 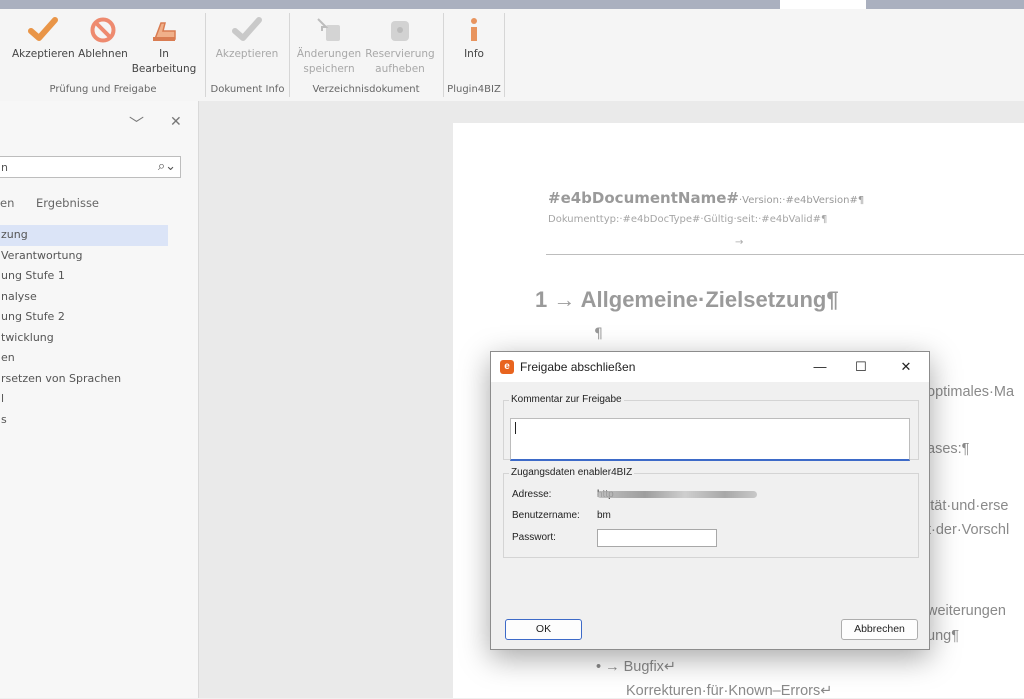 What do you see at coordinates (507, 367) in the screenshot?
I see `app-icon: e` at bounding box center [507, 367].